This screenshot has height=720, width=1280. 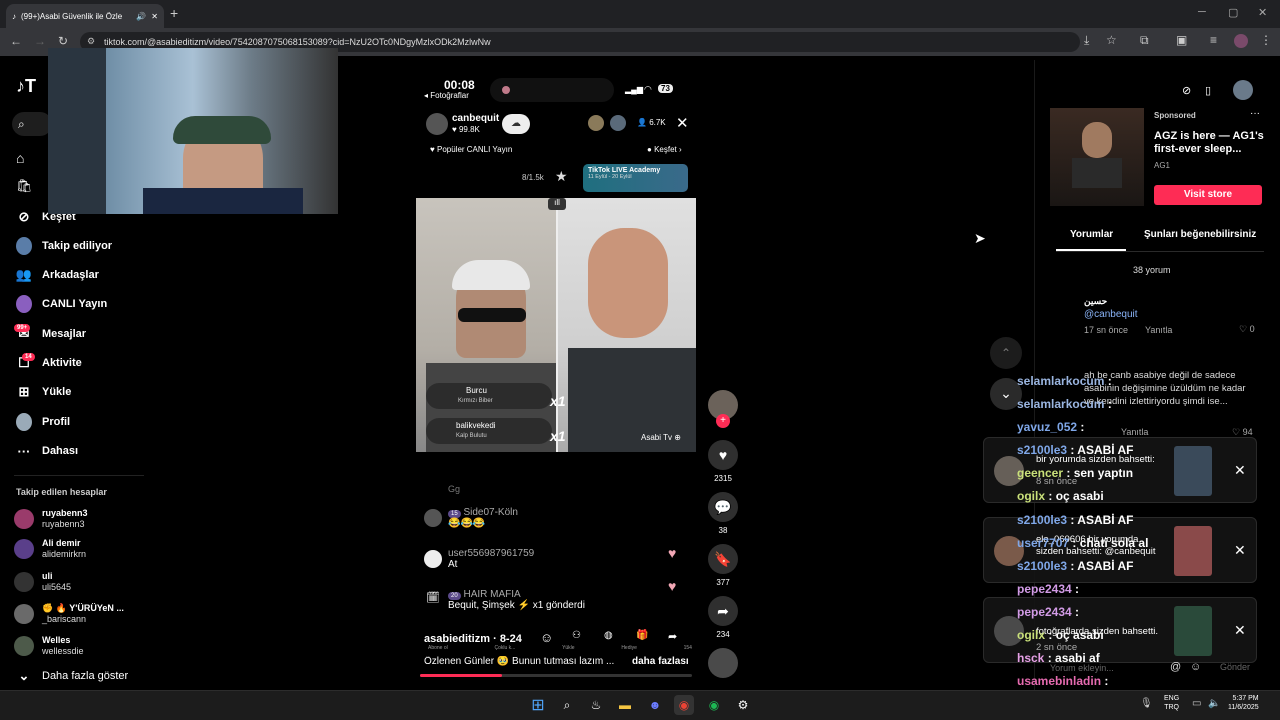 I want to click on comment-button: 💬 38, so click(x=723, y=513).